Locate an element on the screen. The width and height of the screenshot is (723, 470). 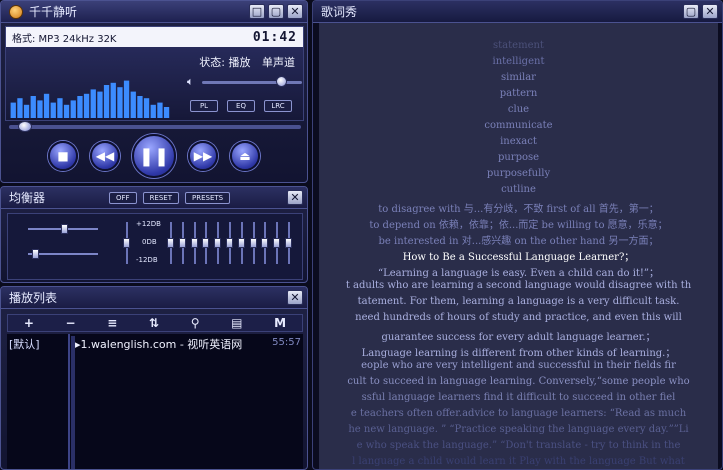
list-icon: ≡ is located at coordinates (112, 323).